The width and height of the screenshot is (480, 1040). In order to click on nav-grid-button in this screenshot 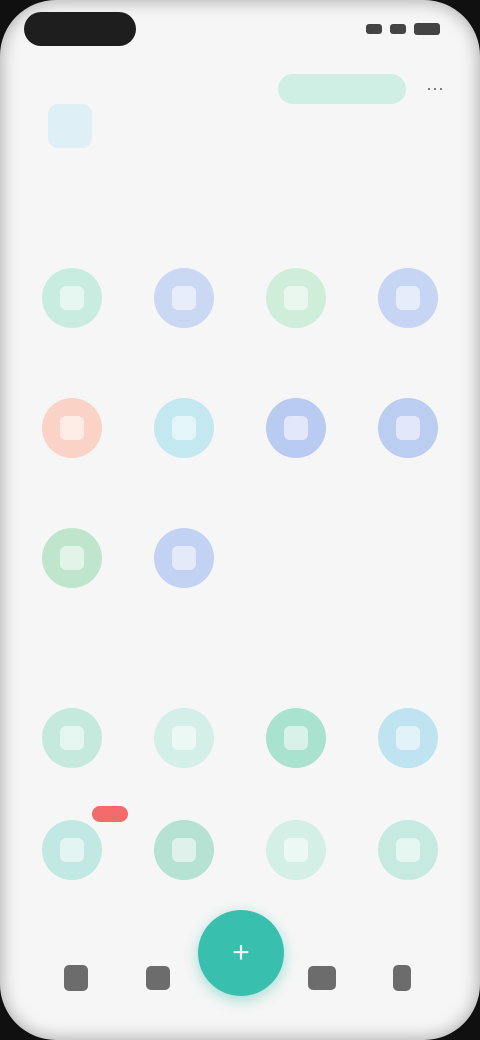, I will do `click(158, 978)`.